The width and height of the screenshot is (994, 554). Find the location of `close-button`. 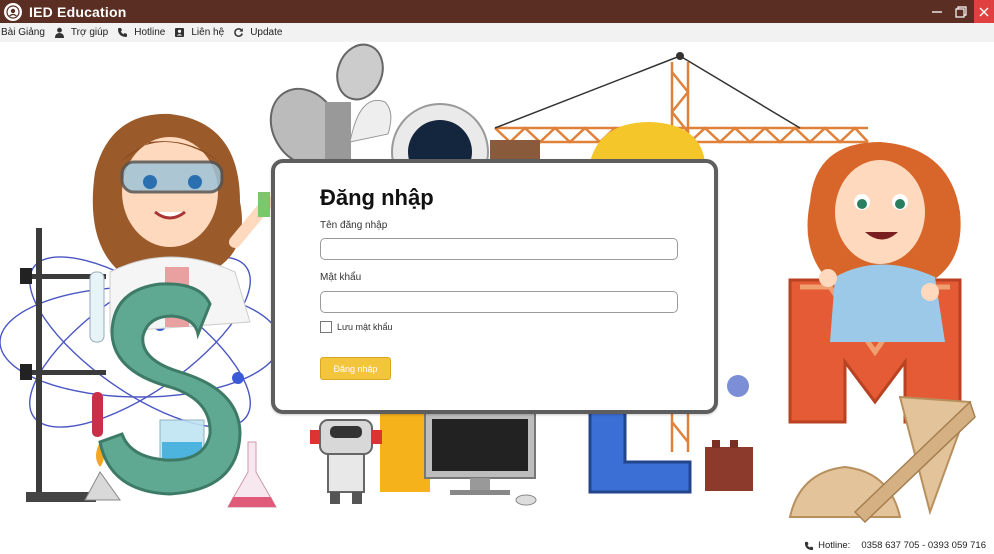

close-button is located at coordinates (984, 11).